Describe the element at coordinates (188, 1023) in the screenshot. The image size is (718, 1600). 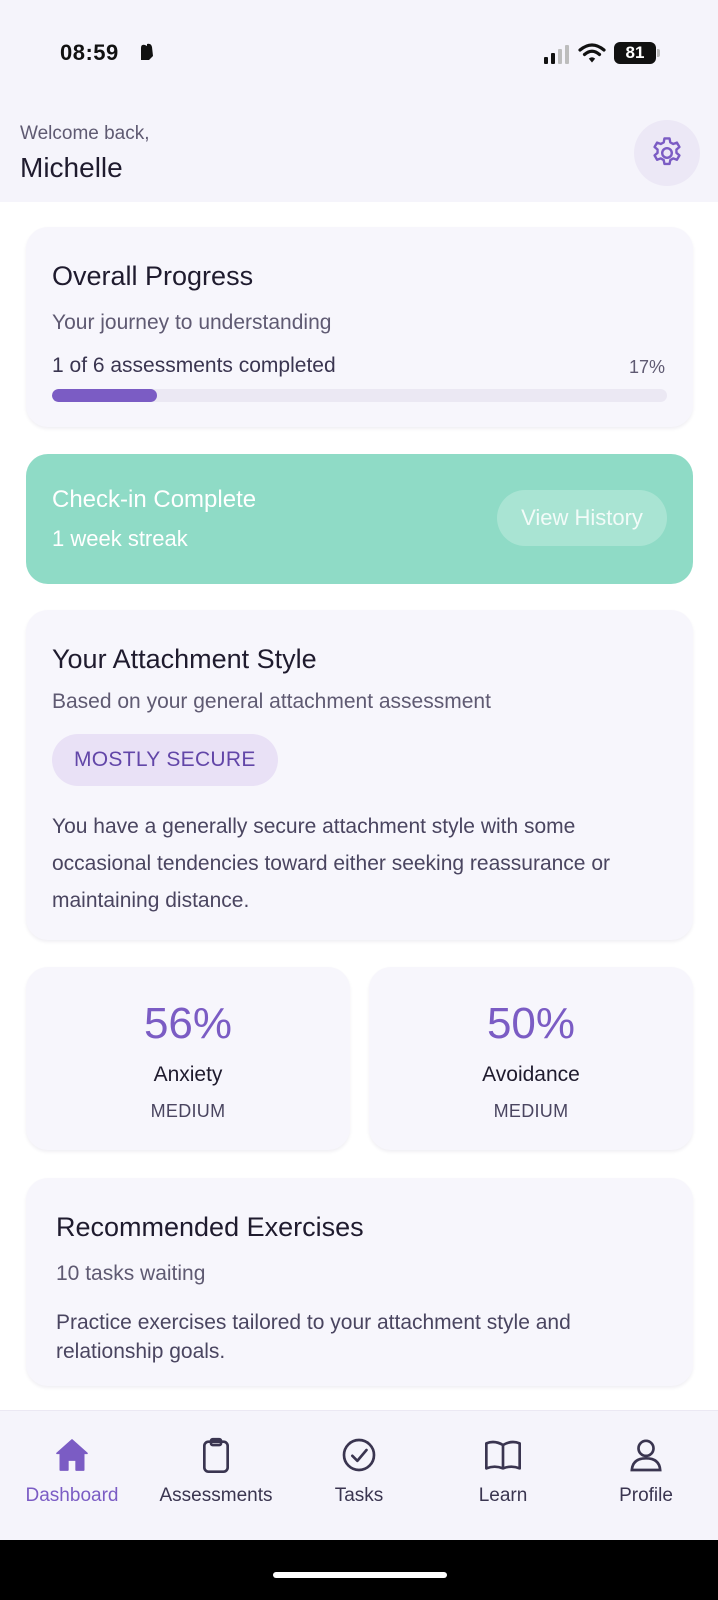
I see `metric-value: 56%` at that location.